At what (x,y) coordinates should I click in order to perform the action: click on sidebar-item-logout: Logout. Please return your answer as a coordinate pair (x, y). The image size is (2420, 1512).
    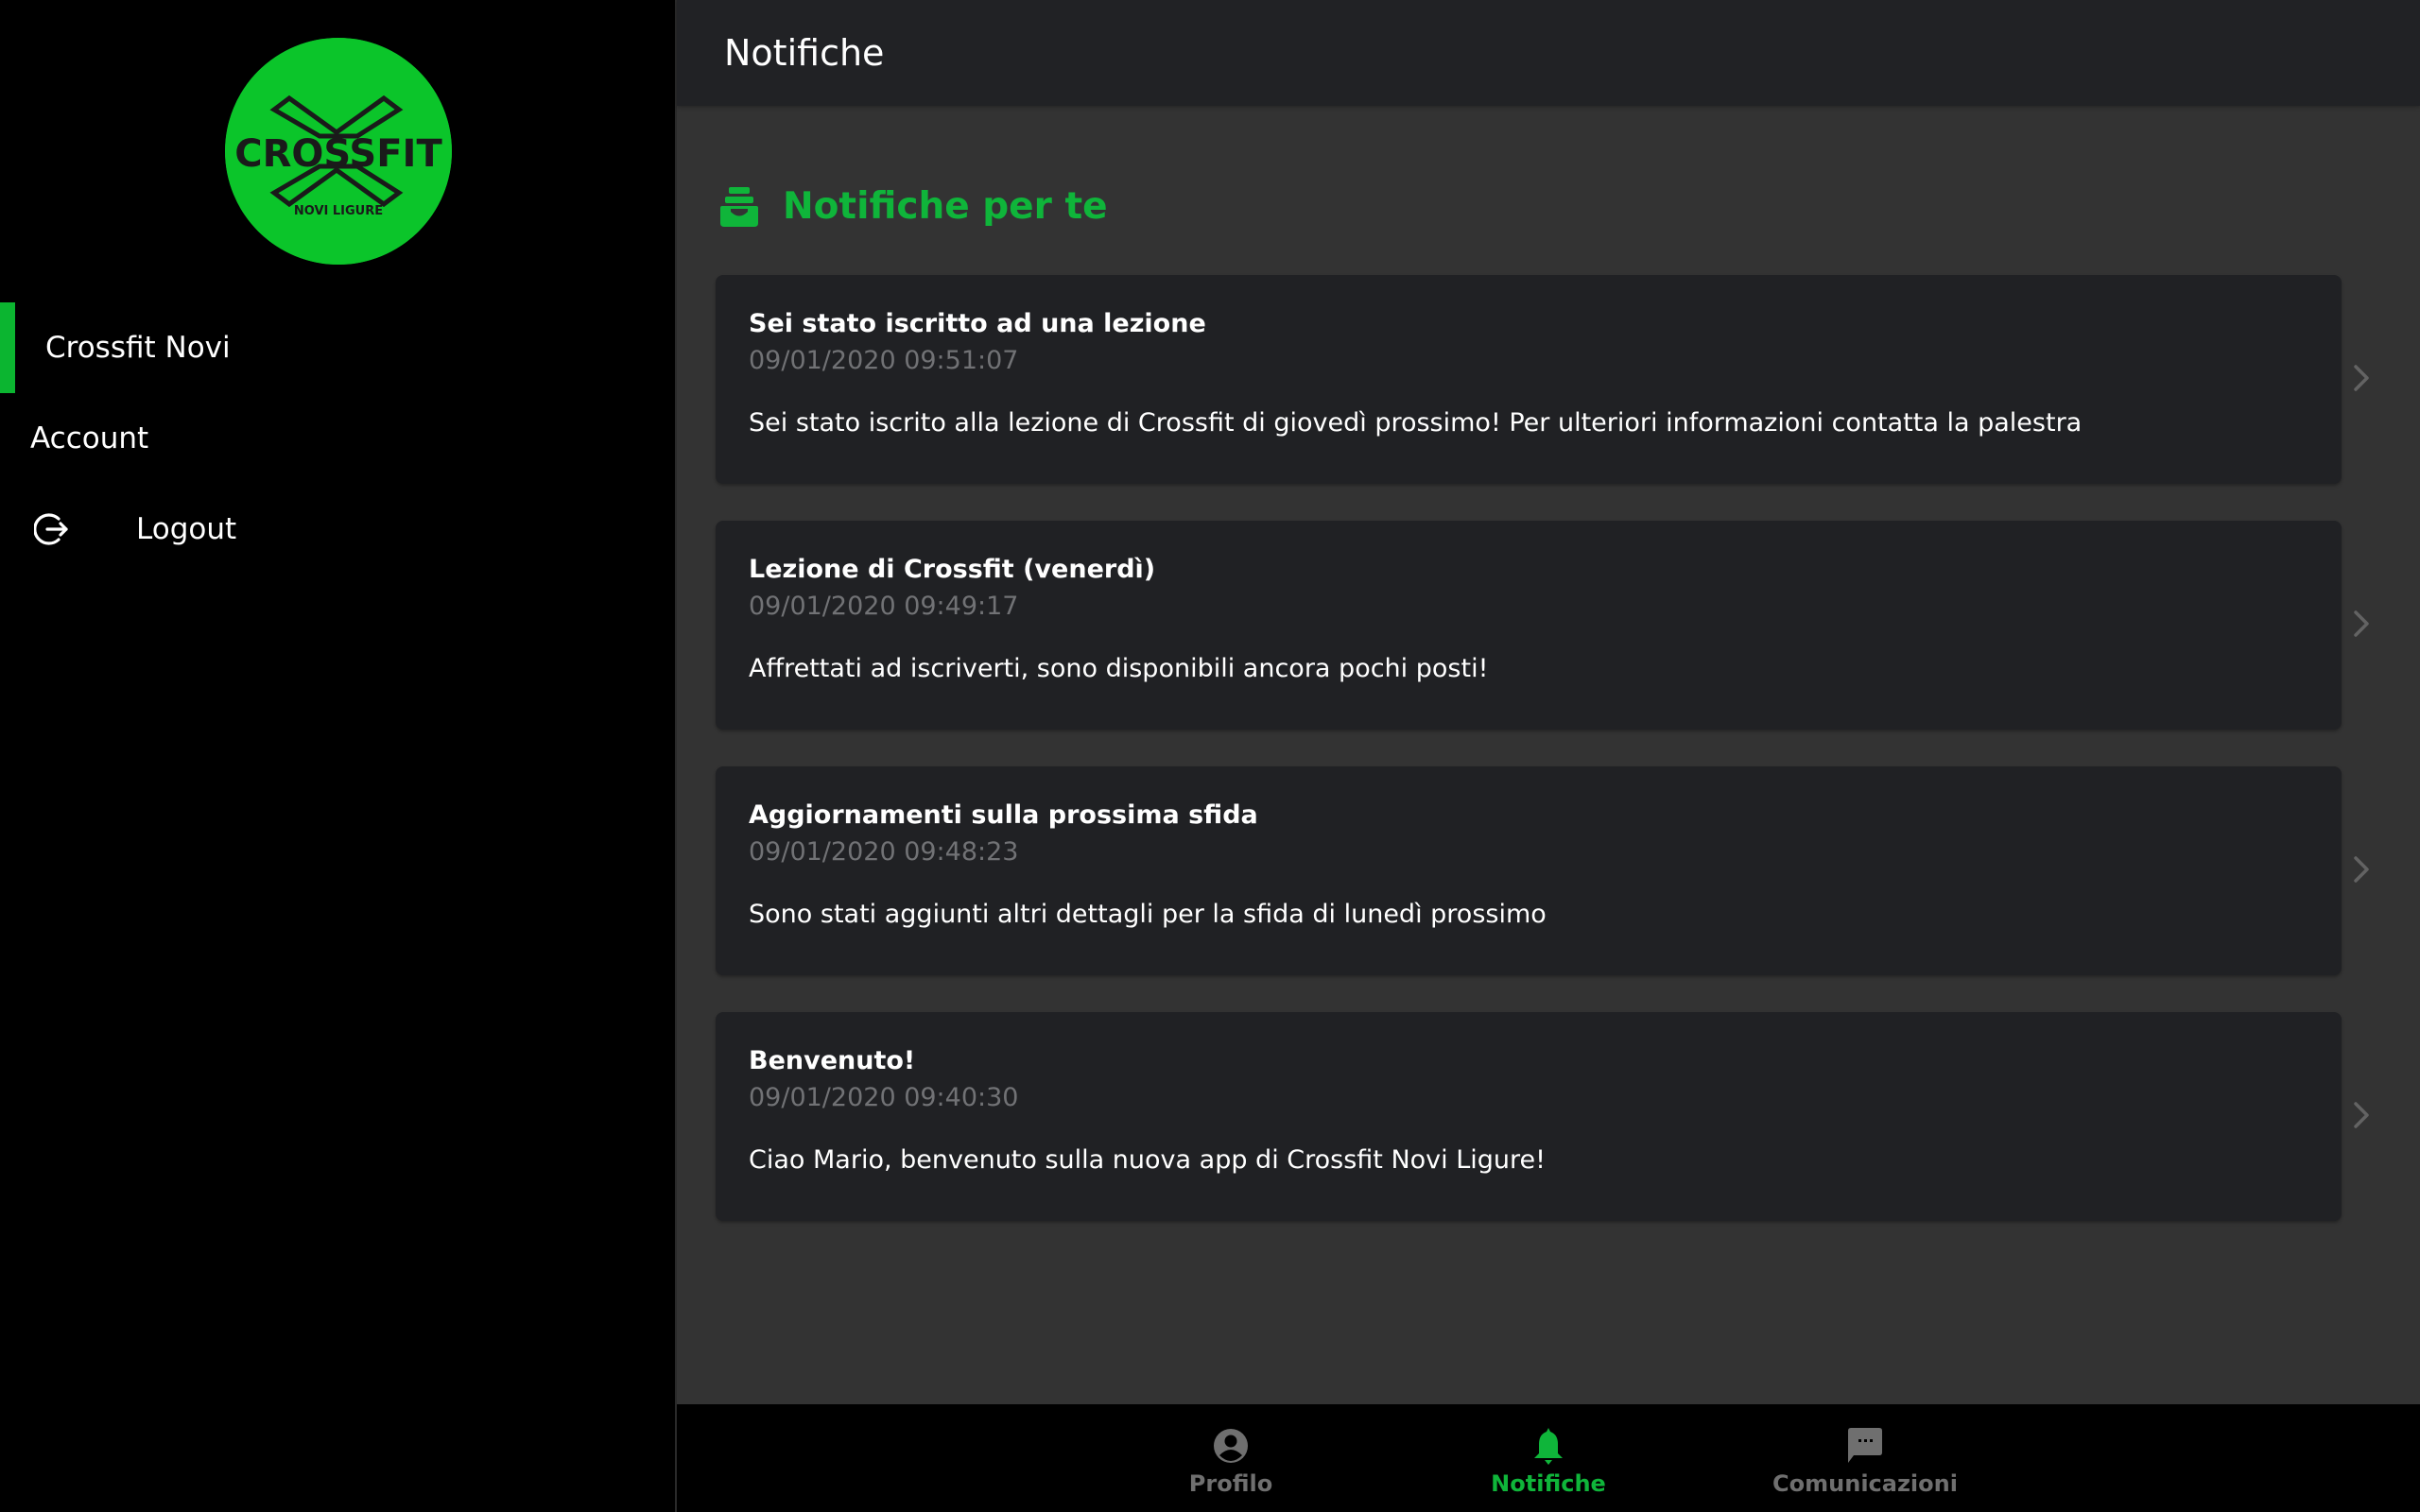
    Looking at the image, I should click on (337, 529).